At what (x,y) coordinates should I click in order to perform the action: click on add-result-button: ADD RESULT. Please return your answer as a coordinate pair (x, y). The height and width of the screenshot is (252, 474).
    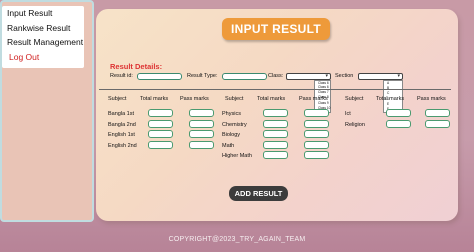
    Looking at the image, I should click on (258, 193).